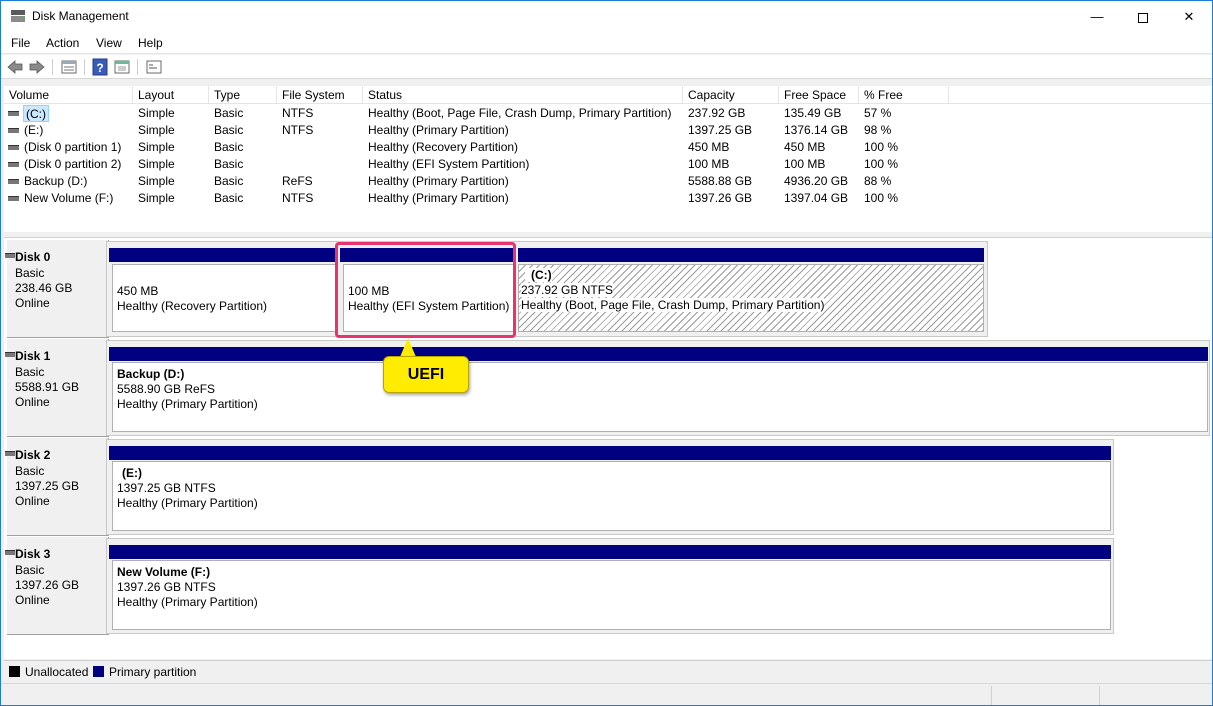 Image resolution: width=1213 pixels, height=706 pixels. Describe the element at coordinates (166, 587) in the screenshot. I see `partition-size: 1397.26 GB NTFS` at that location.